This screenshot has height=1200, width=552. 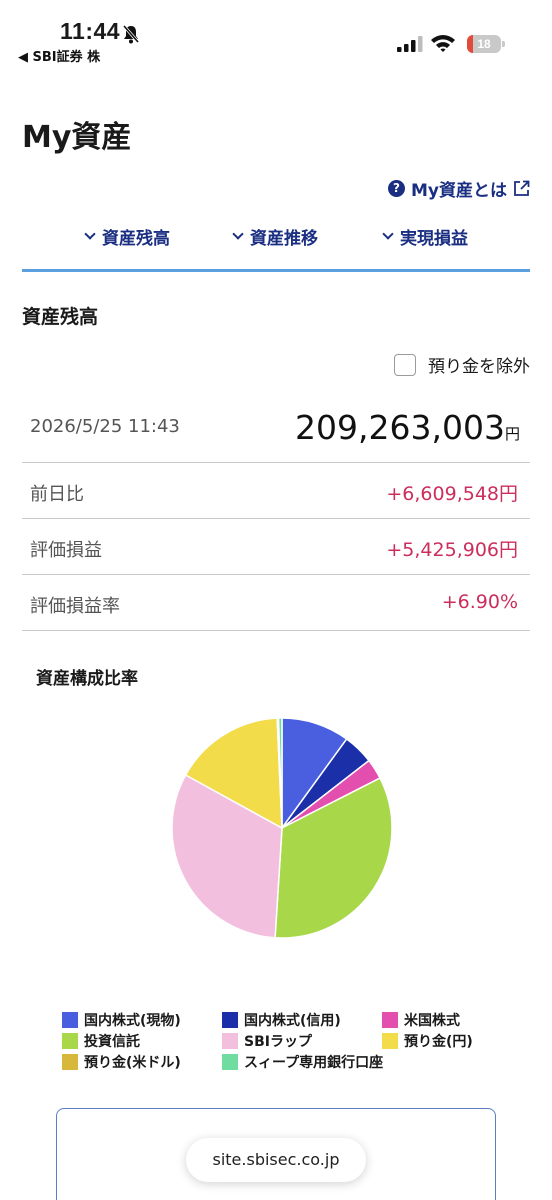 I want to click on exclude-deposit-label: 預り金を除外, so click(x=479, y=367).